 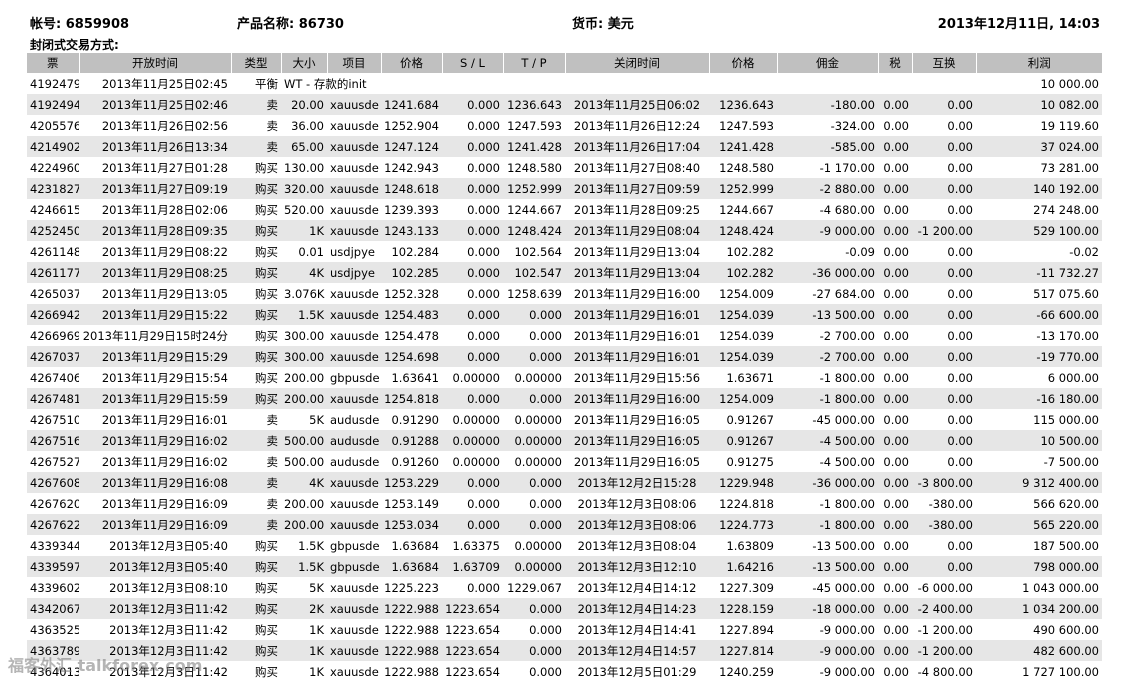 I want to click on cell-take-profit: 102.564, so click(x=538, y=251).